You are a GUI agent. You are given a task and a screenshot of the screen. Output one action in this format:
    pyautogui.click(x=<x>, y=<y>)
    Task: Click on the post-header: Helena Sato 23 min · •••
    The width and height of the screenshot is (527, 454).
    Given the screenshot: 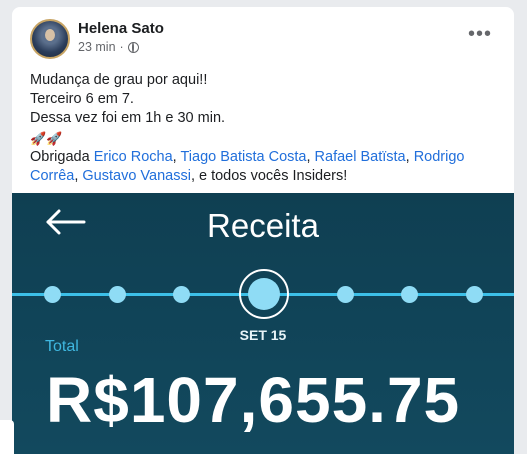 What is the action you would take?
    pyautogui.click(x=263, y=37)
    